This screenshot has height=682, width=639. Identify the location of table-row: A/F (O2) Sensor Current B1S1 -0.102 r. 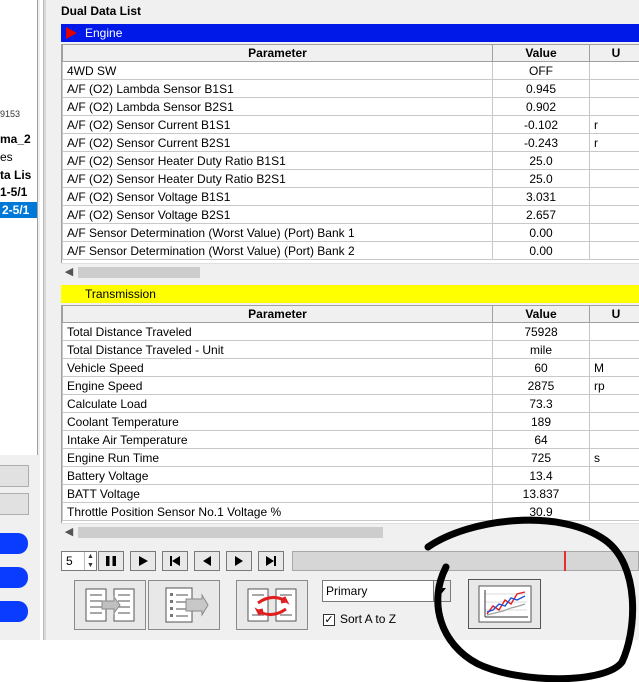
(350, 124).